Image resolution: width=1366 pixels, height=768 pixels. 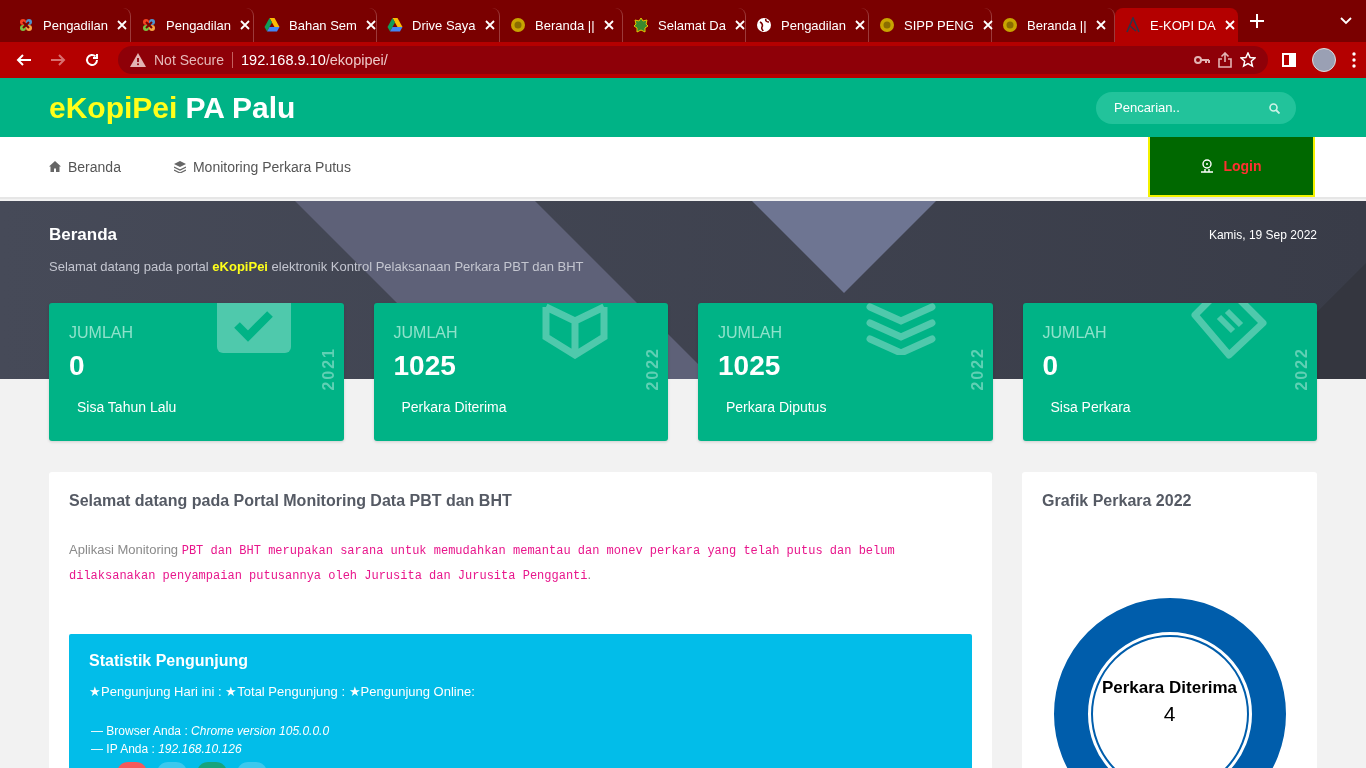 I want to click on chart-center-label: Perkara Diterima, so click(x=1169, y=688).